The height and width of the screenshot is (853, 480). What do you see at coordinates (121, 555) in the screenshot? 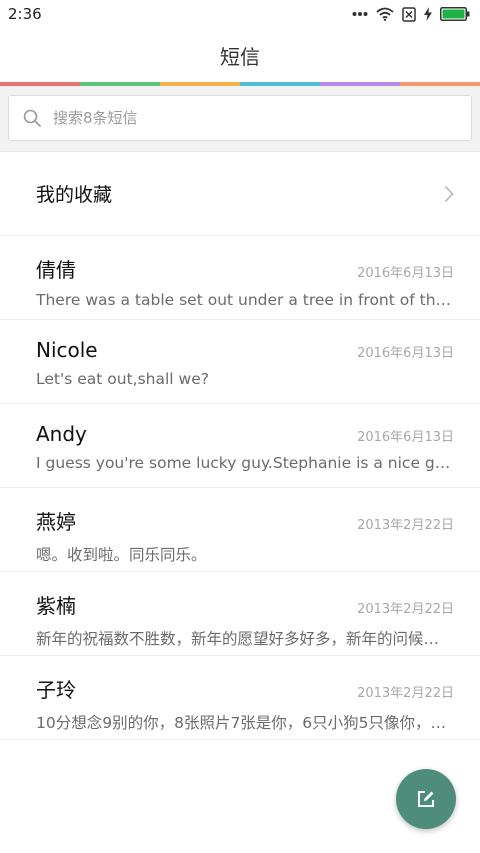
I see `message-preview: 嗯。收到啦。同乐同乐。` at bounding box center [121, 555].